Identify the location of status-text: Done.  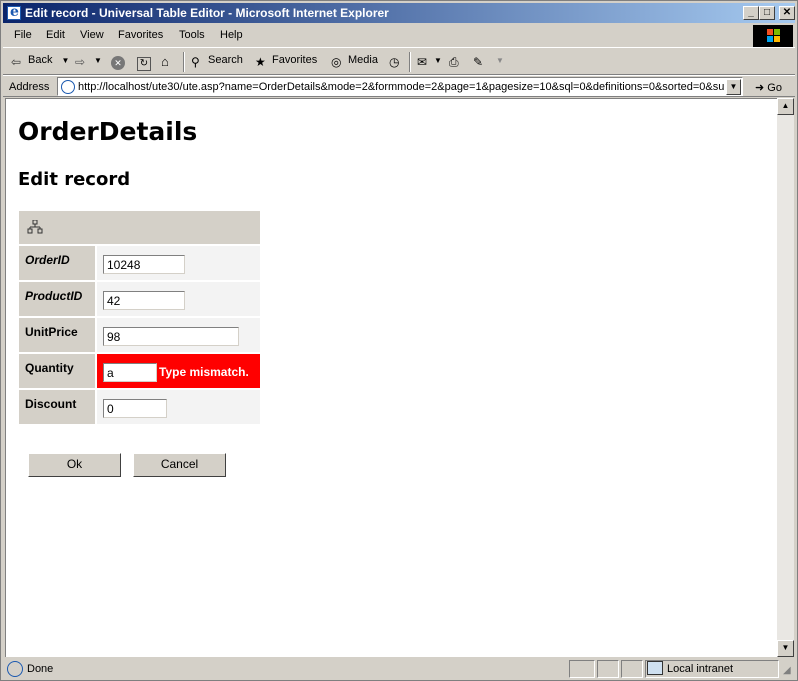
(40, 669).